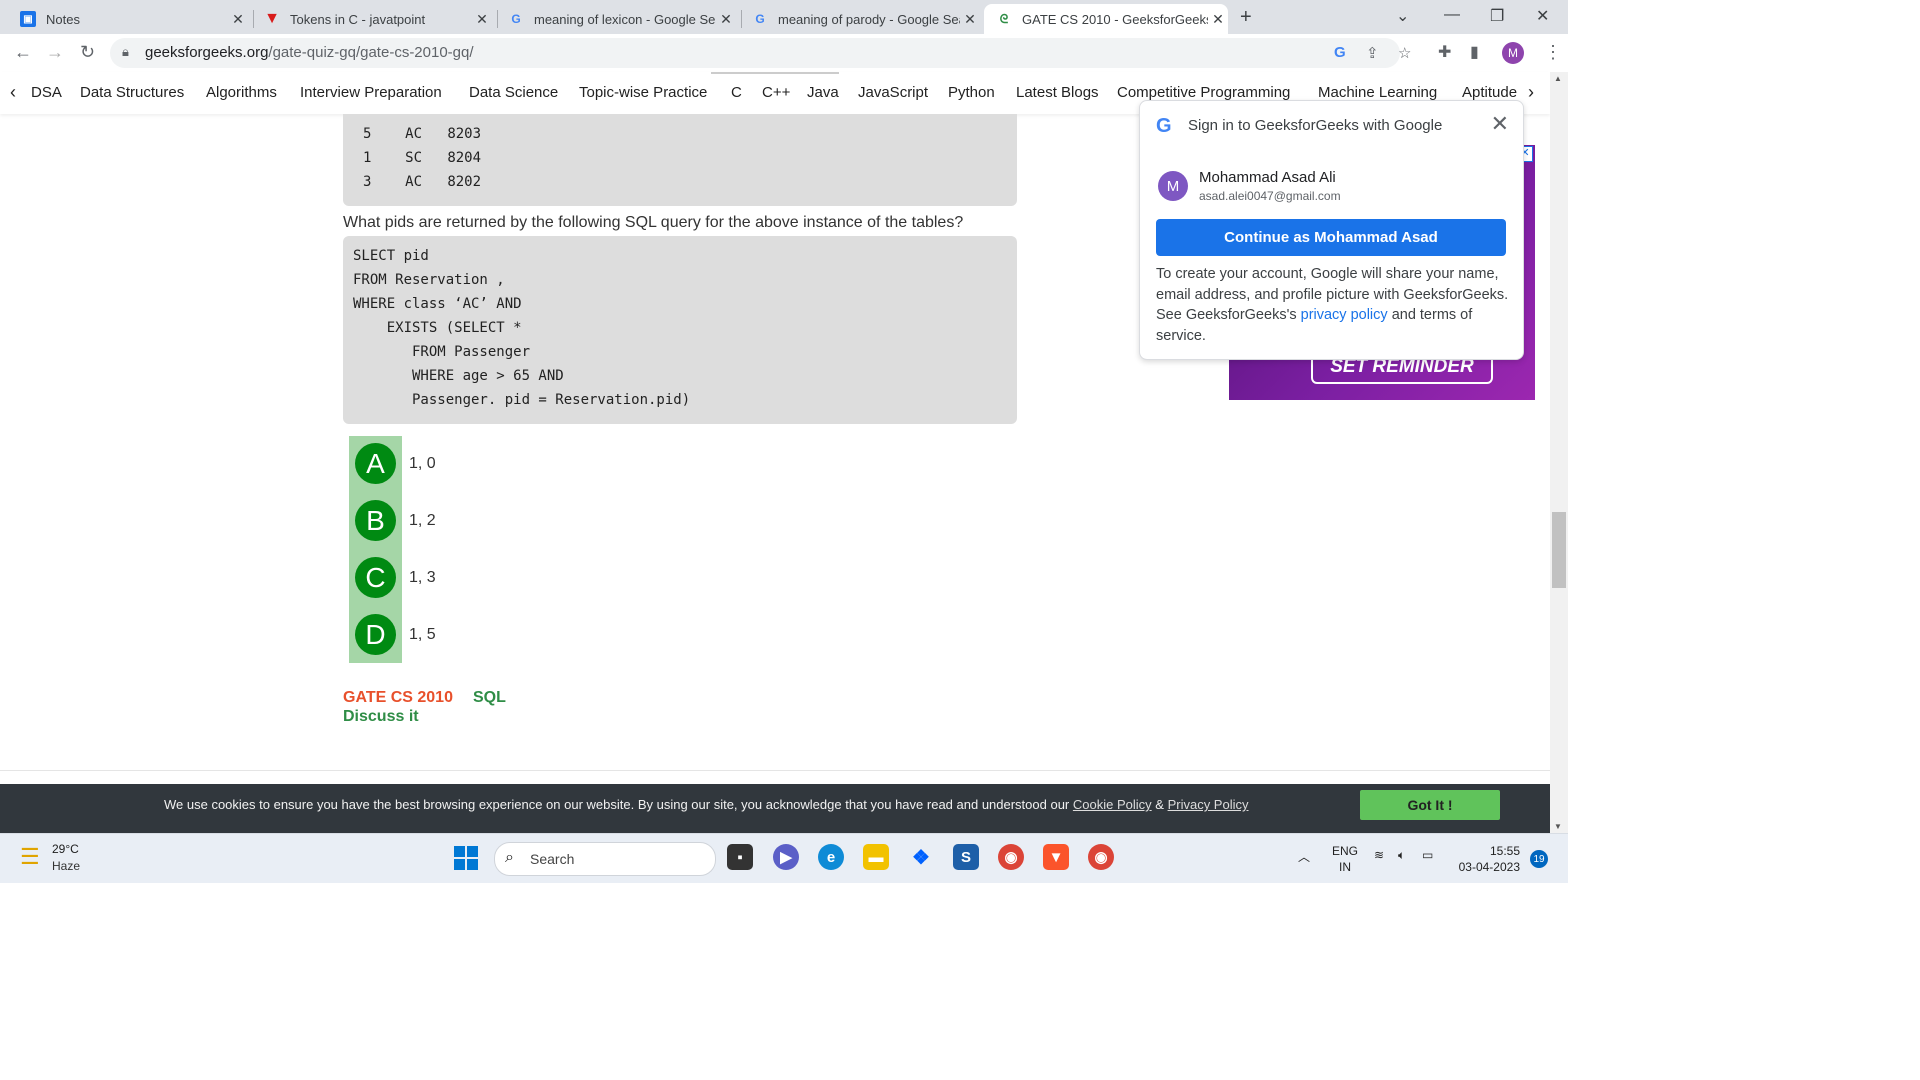  What do you see at coordinates (1345, 867) in the screenshot?
I see `lang-region: IN` at bounding box center [1345, 867].